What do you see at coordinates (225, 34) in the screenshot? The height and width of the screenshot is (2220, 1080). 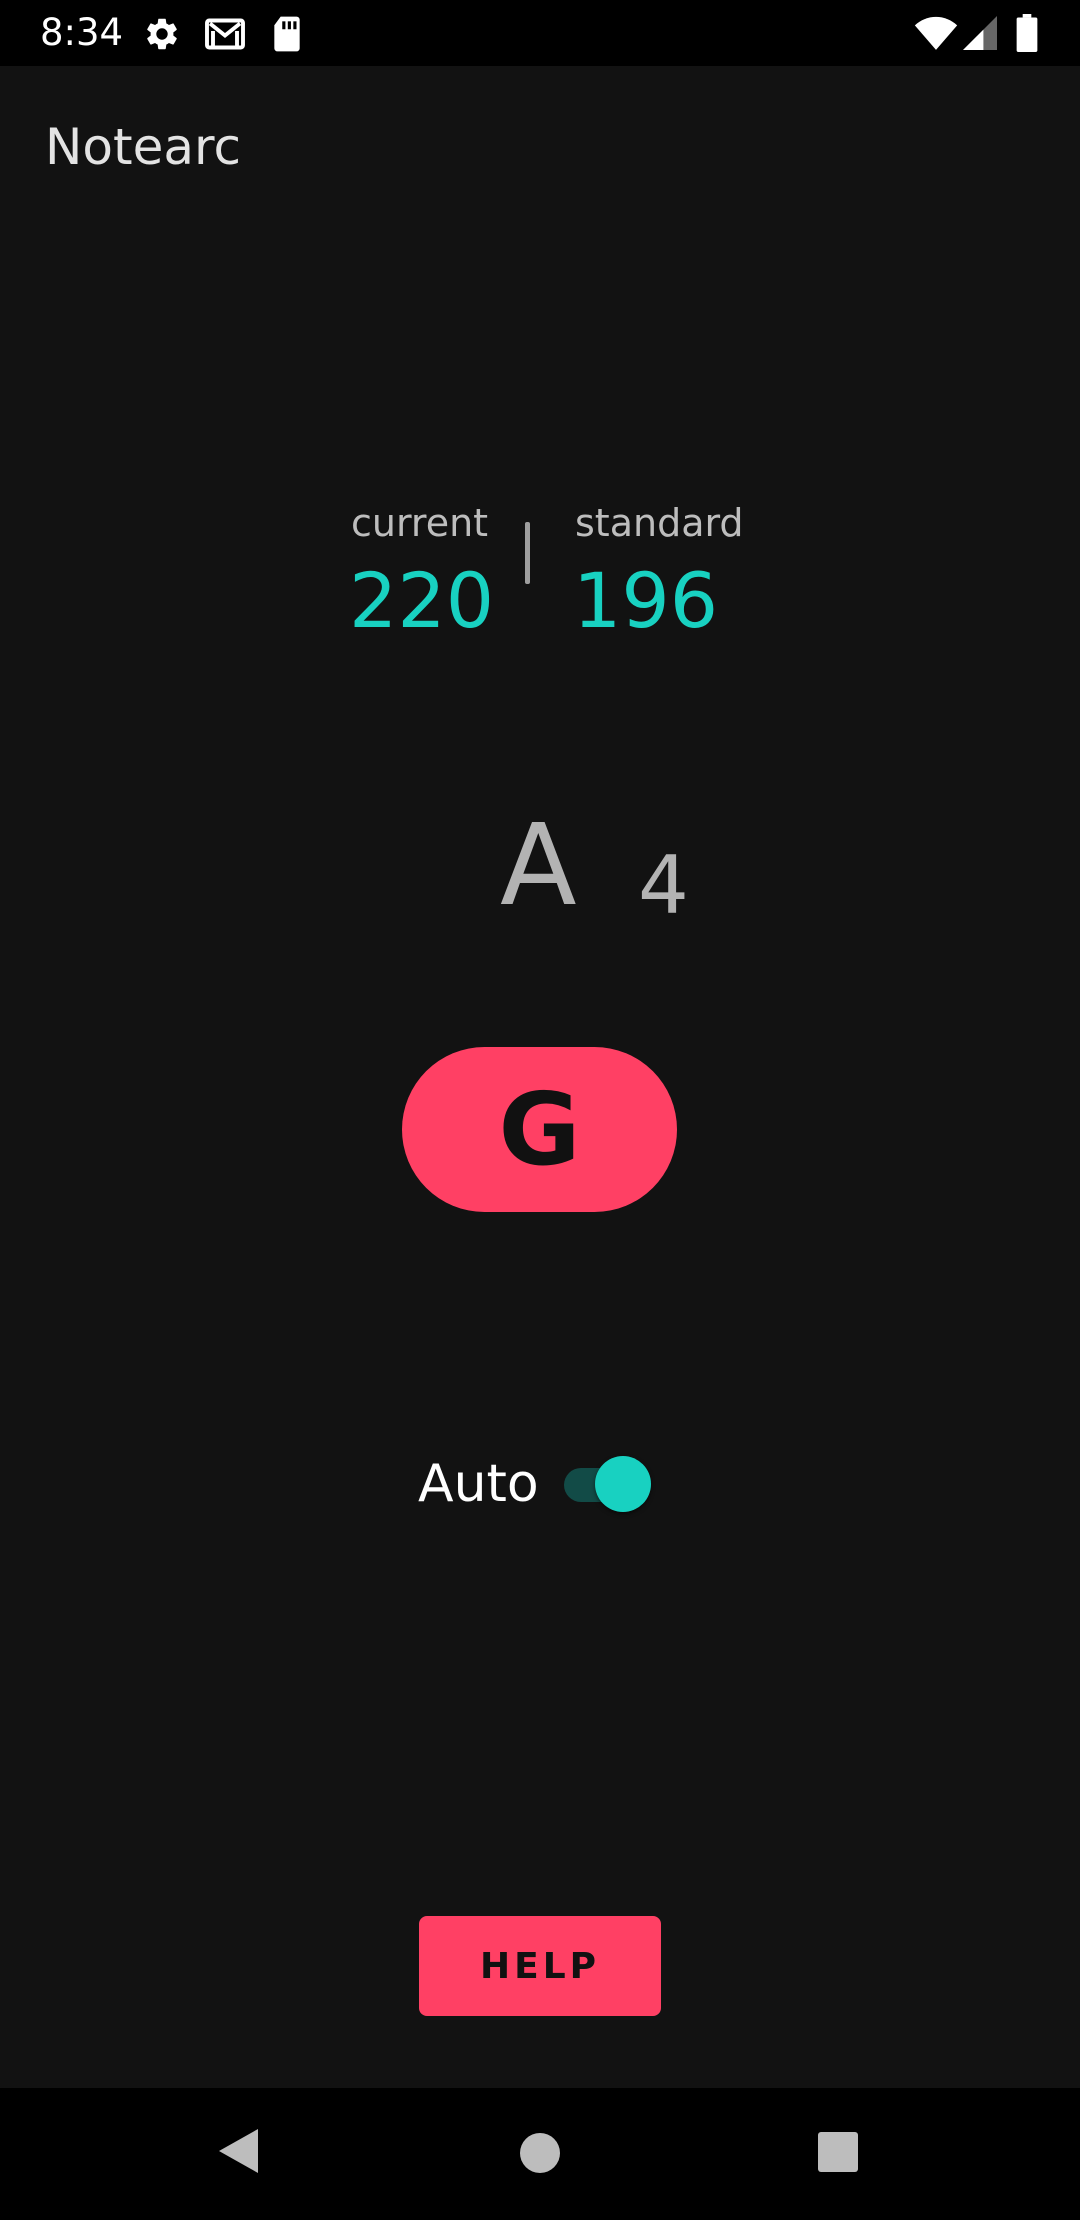 I see `gmail-icon` at bounding box center [225, 34].